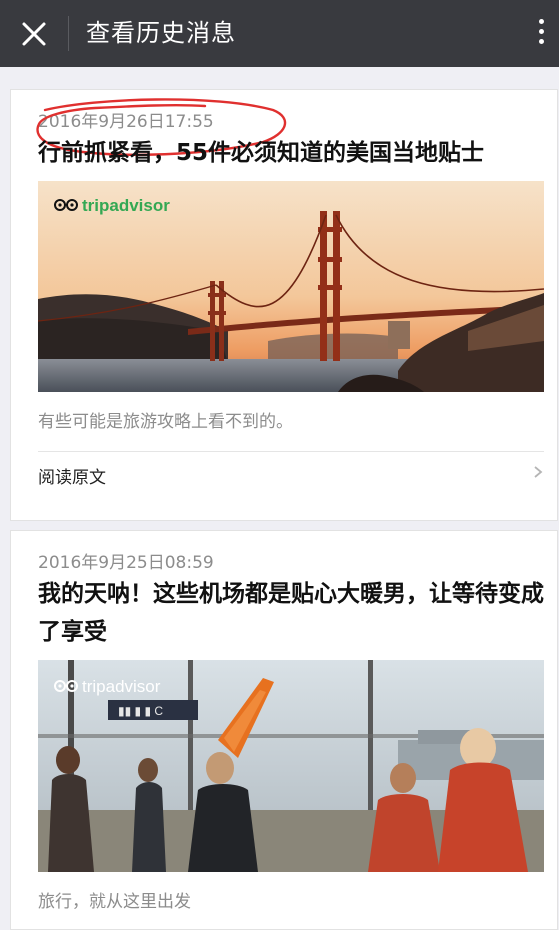  What do you see at coordinates (126, 563) in the screenshot?
I see `article-date: 2016年9月25日08:59` at bounding box center [126, 563].